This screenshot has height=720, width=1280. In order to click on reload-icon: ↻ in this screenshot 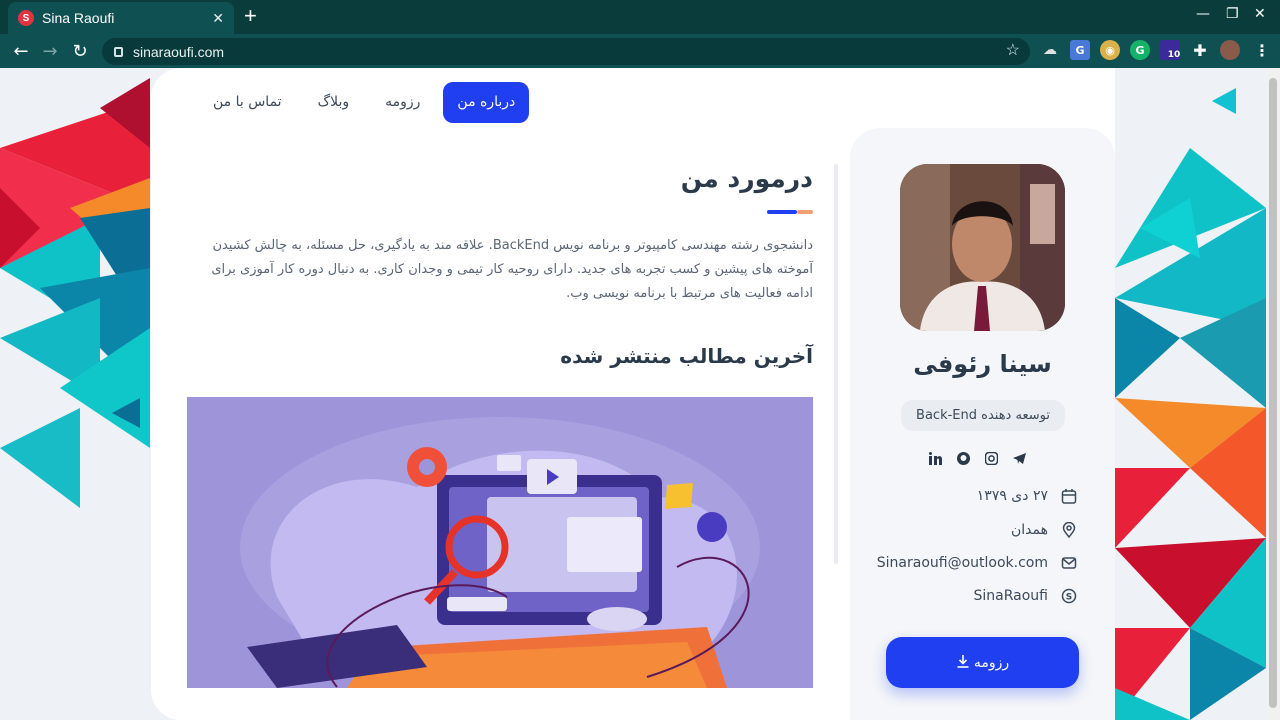, I will do `click(80, 51)`.